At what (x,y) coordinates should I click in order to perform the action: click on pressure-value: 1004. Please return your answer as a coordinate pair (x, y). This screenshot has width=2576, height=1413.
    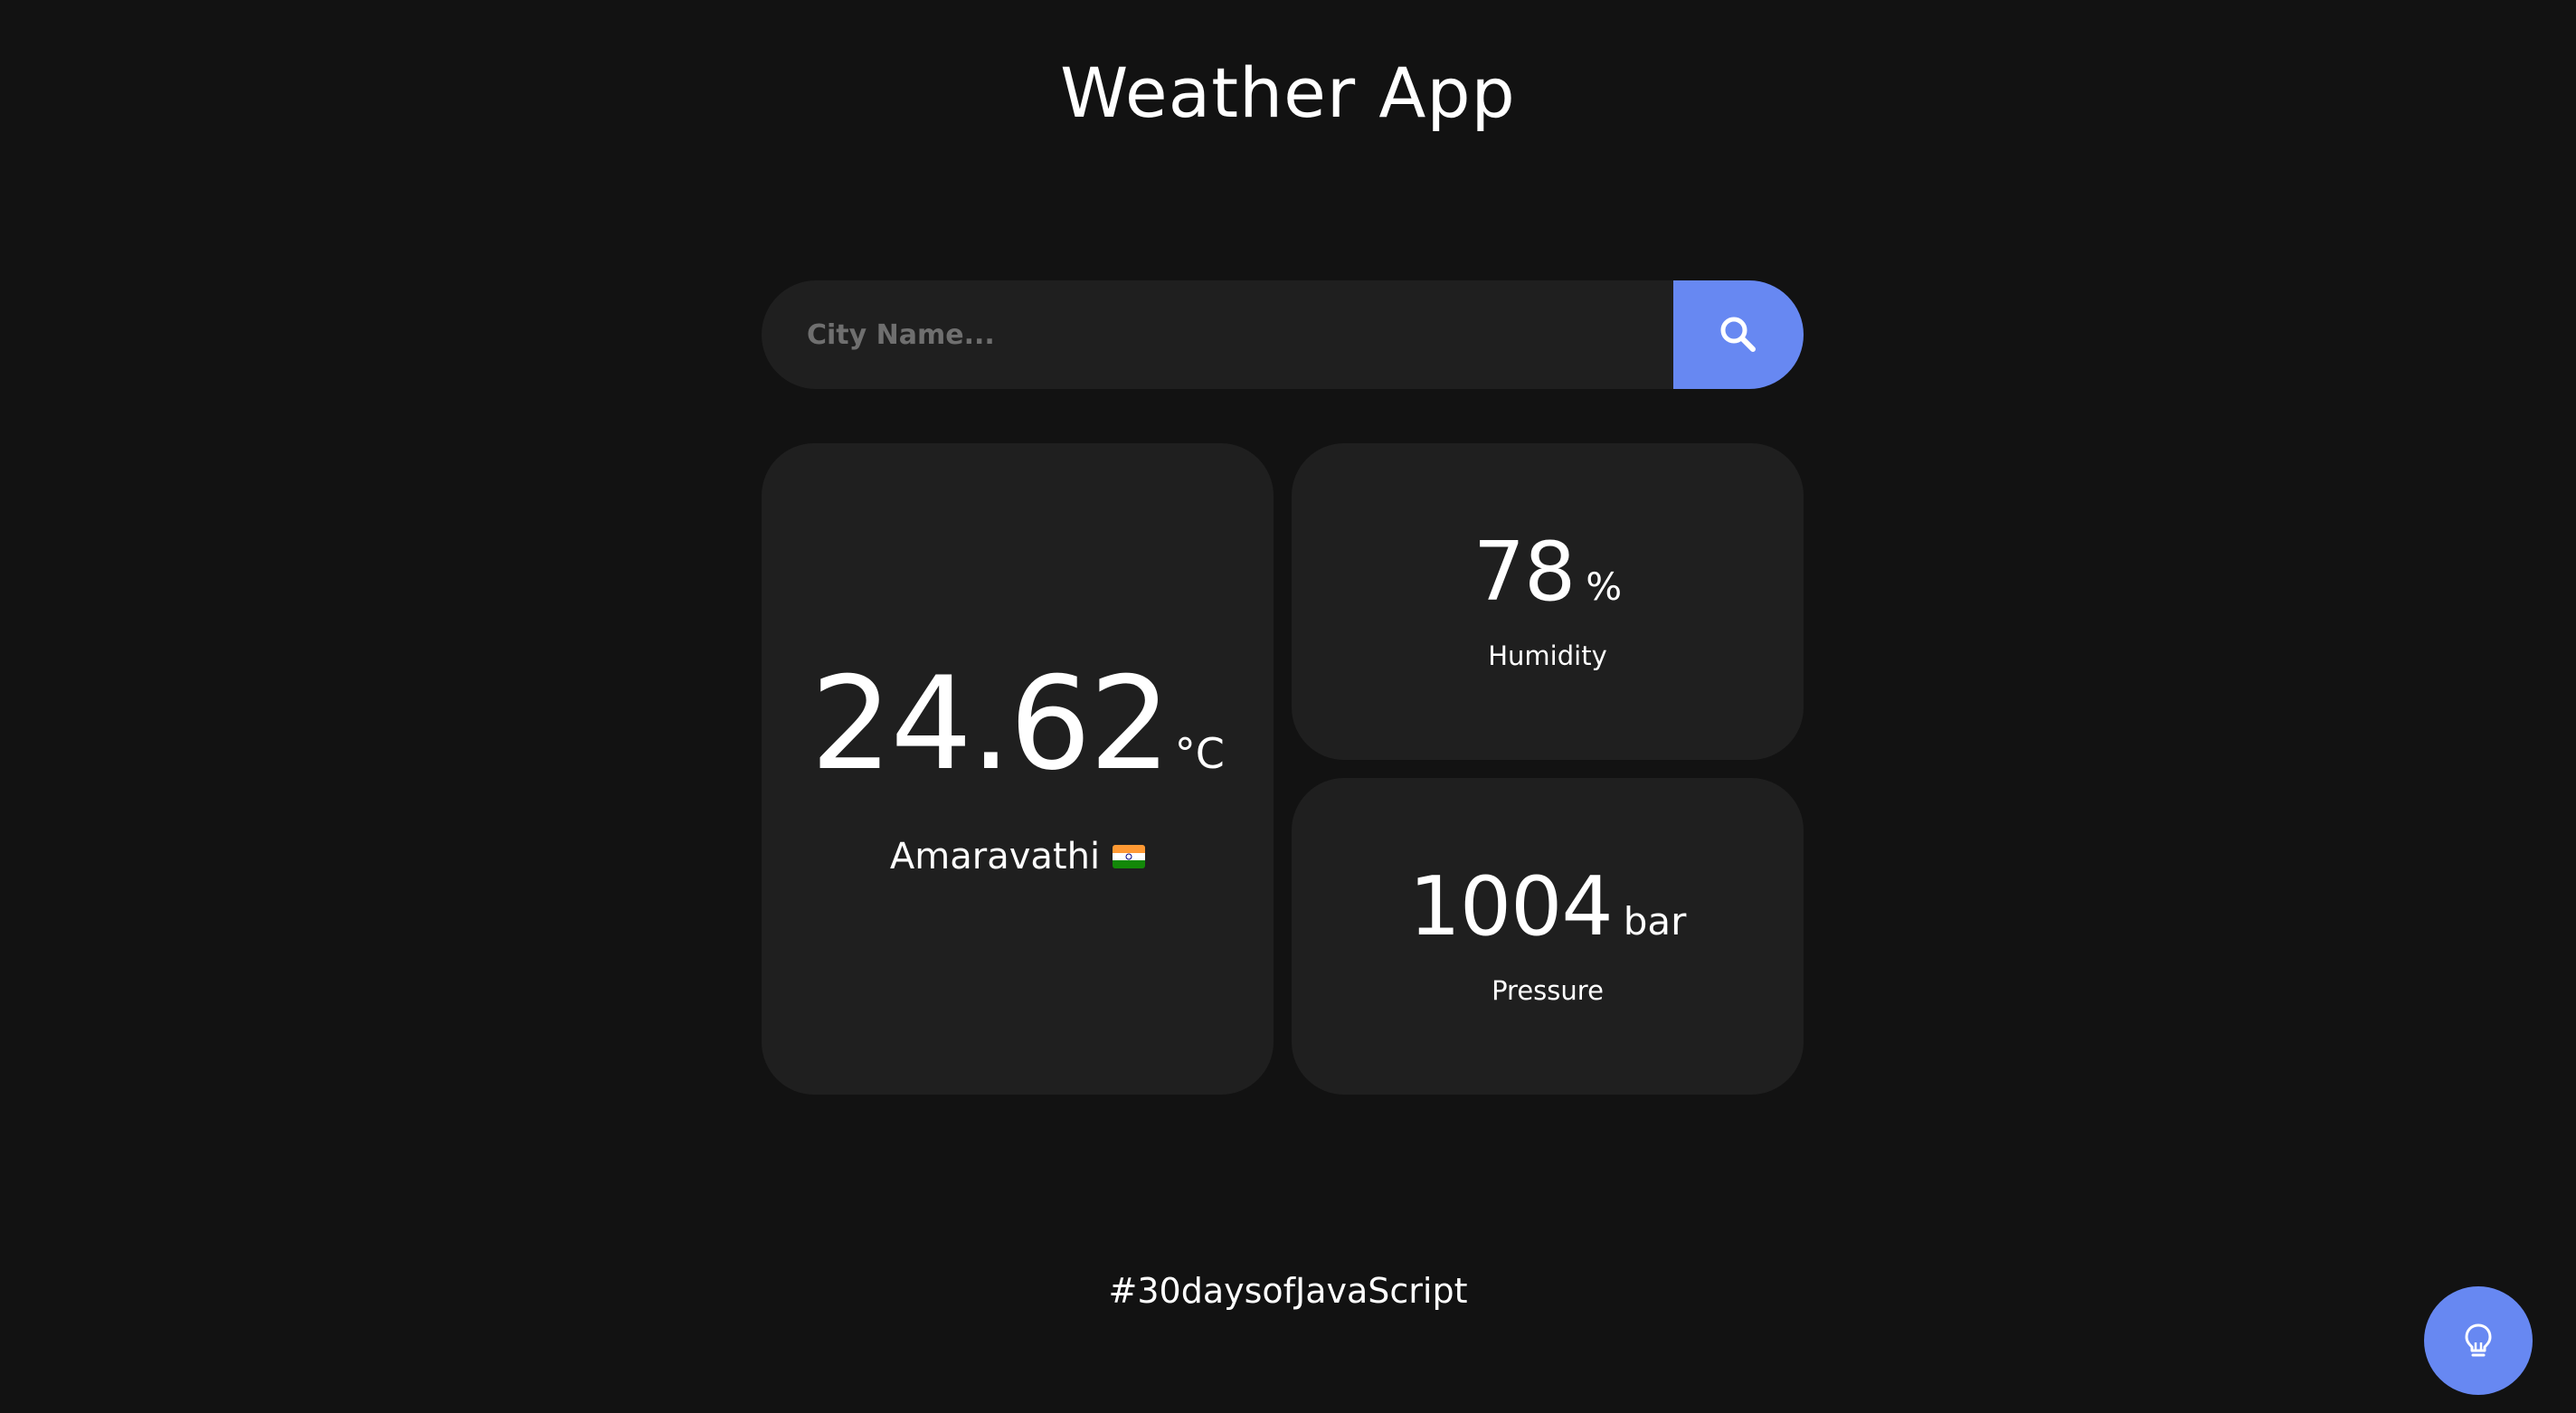
    Looking at the image, I should click on (1511, 906).